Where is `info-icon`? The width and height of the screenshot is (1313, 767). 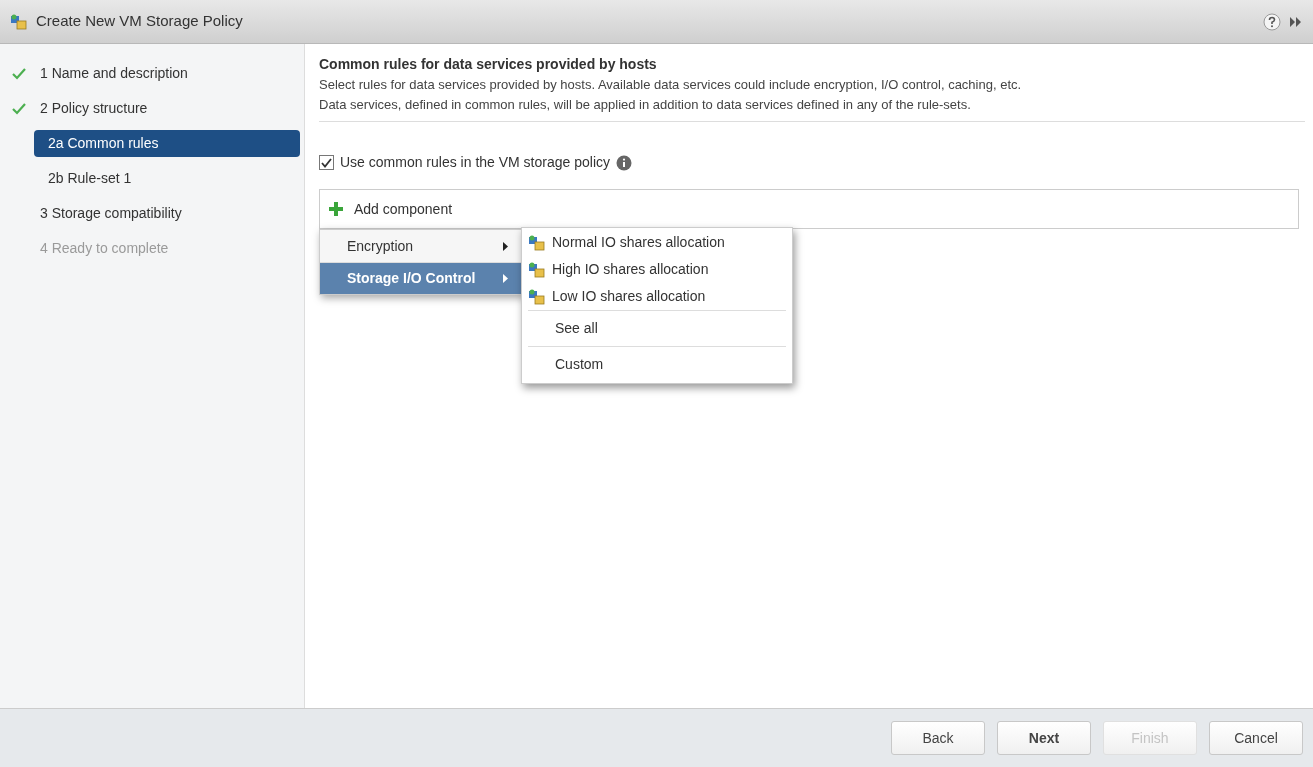
info-icon is located at coordinates (624, 162).